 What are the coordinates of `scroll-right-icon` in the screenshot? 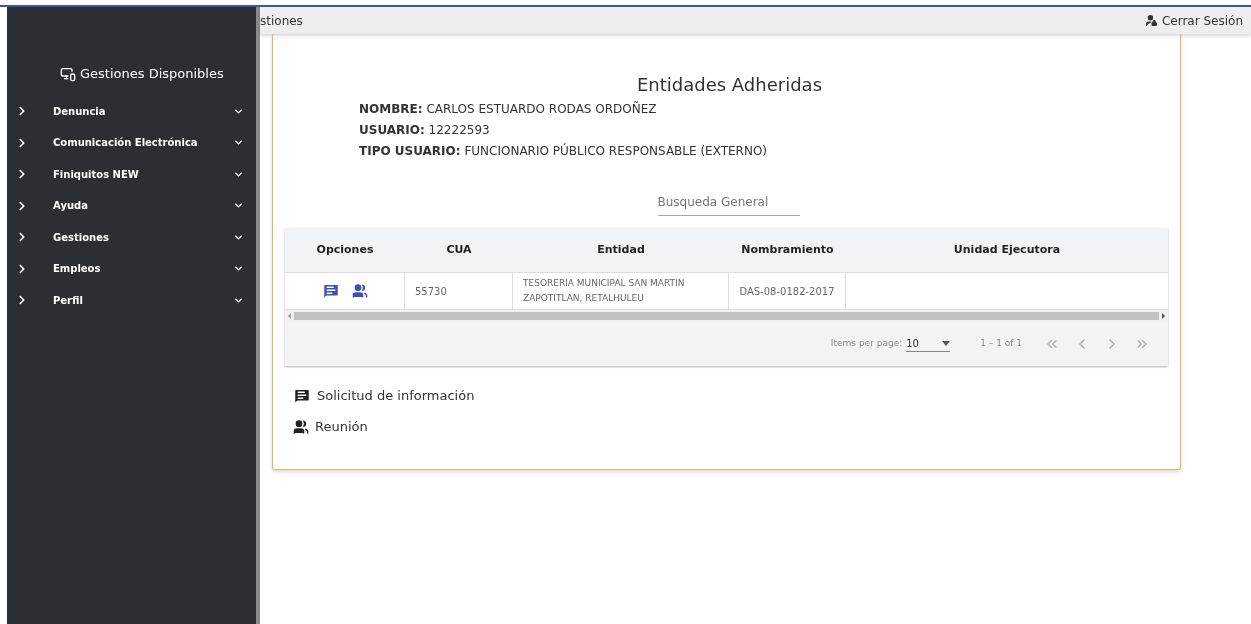 It's located at (1163, 316).